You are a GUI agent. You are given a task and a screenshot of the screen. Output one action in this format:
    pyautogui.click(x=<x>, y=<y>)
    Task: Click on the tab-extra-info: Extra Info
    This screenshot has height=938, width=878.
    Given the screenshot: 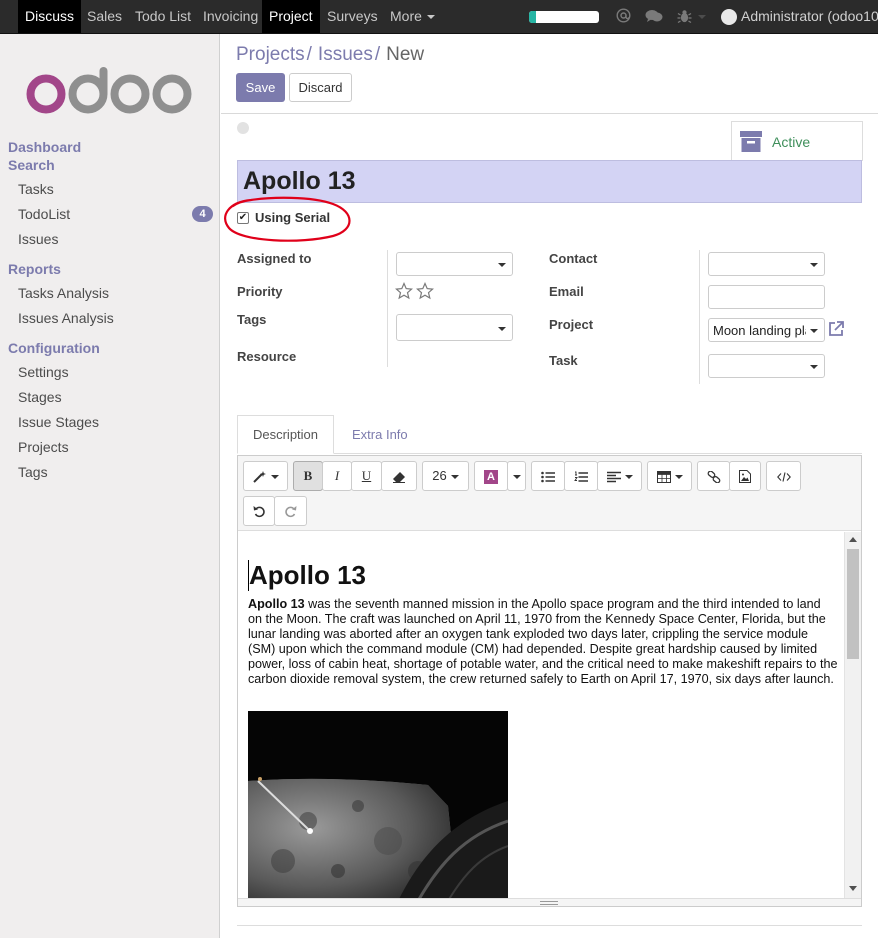 What is the action you would take?
    pyautogui.click(x=380, y=434)
    